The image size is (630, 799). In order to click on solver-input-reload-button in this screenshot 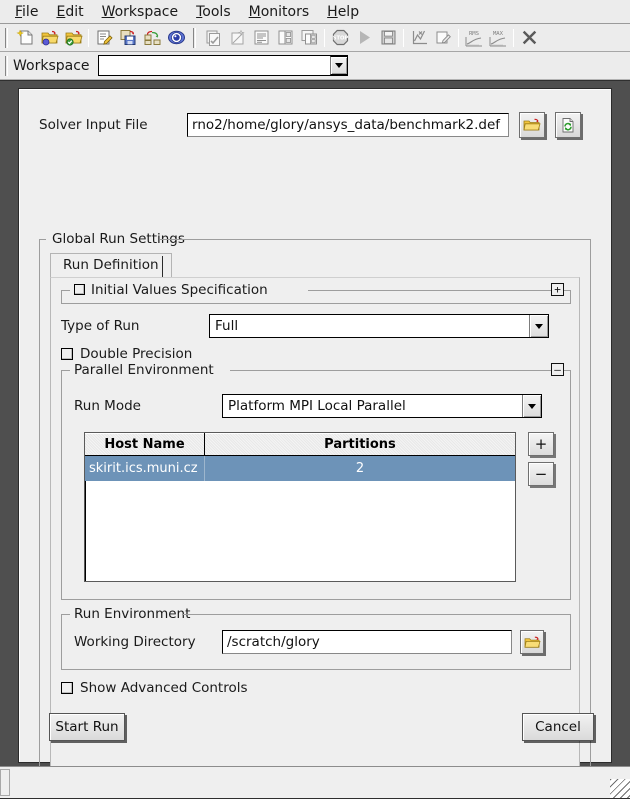, I will do `click(568, 125)`.